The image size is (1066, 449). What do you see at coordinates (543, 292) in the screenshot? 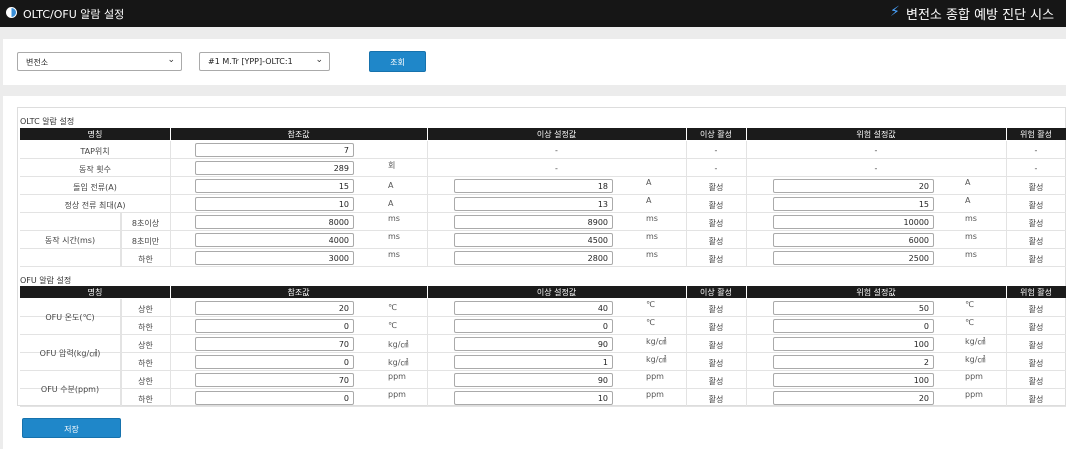
I see `ofu-table-header: 명칭 참조값 이상 설정값 이상 활성 위험 설정값 위험 활성` at bounding box center [543, 292].